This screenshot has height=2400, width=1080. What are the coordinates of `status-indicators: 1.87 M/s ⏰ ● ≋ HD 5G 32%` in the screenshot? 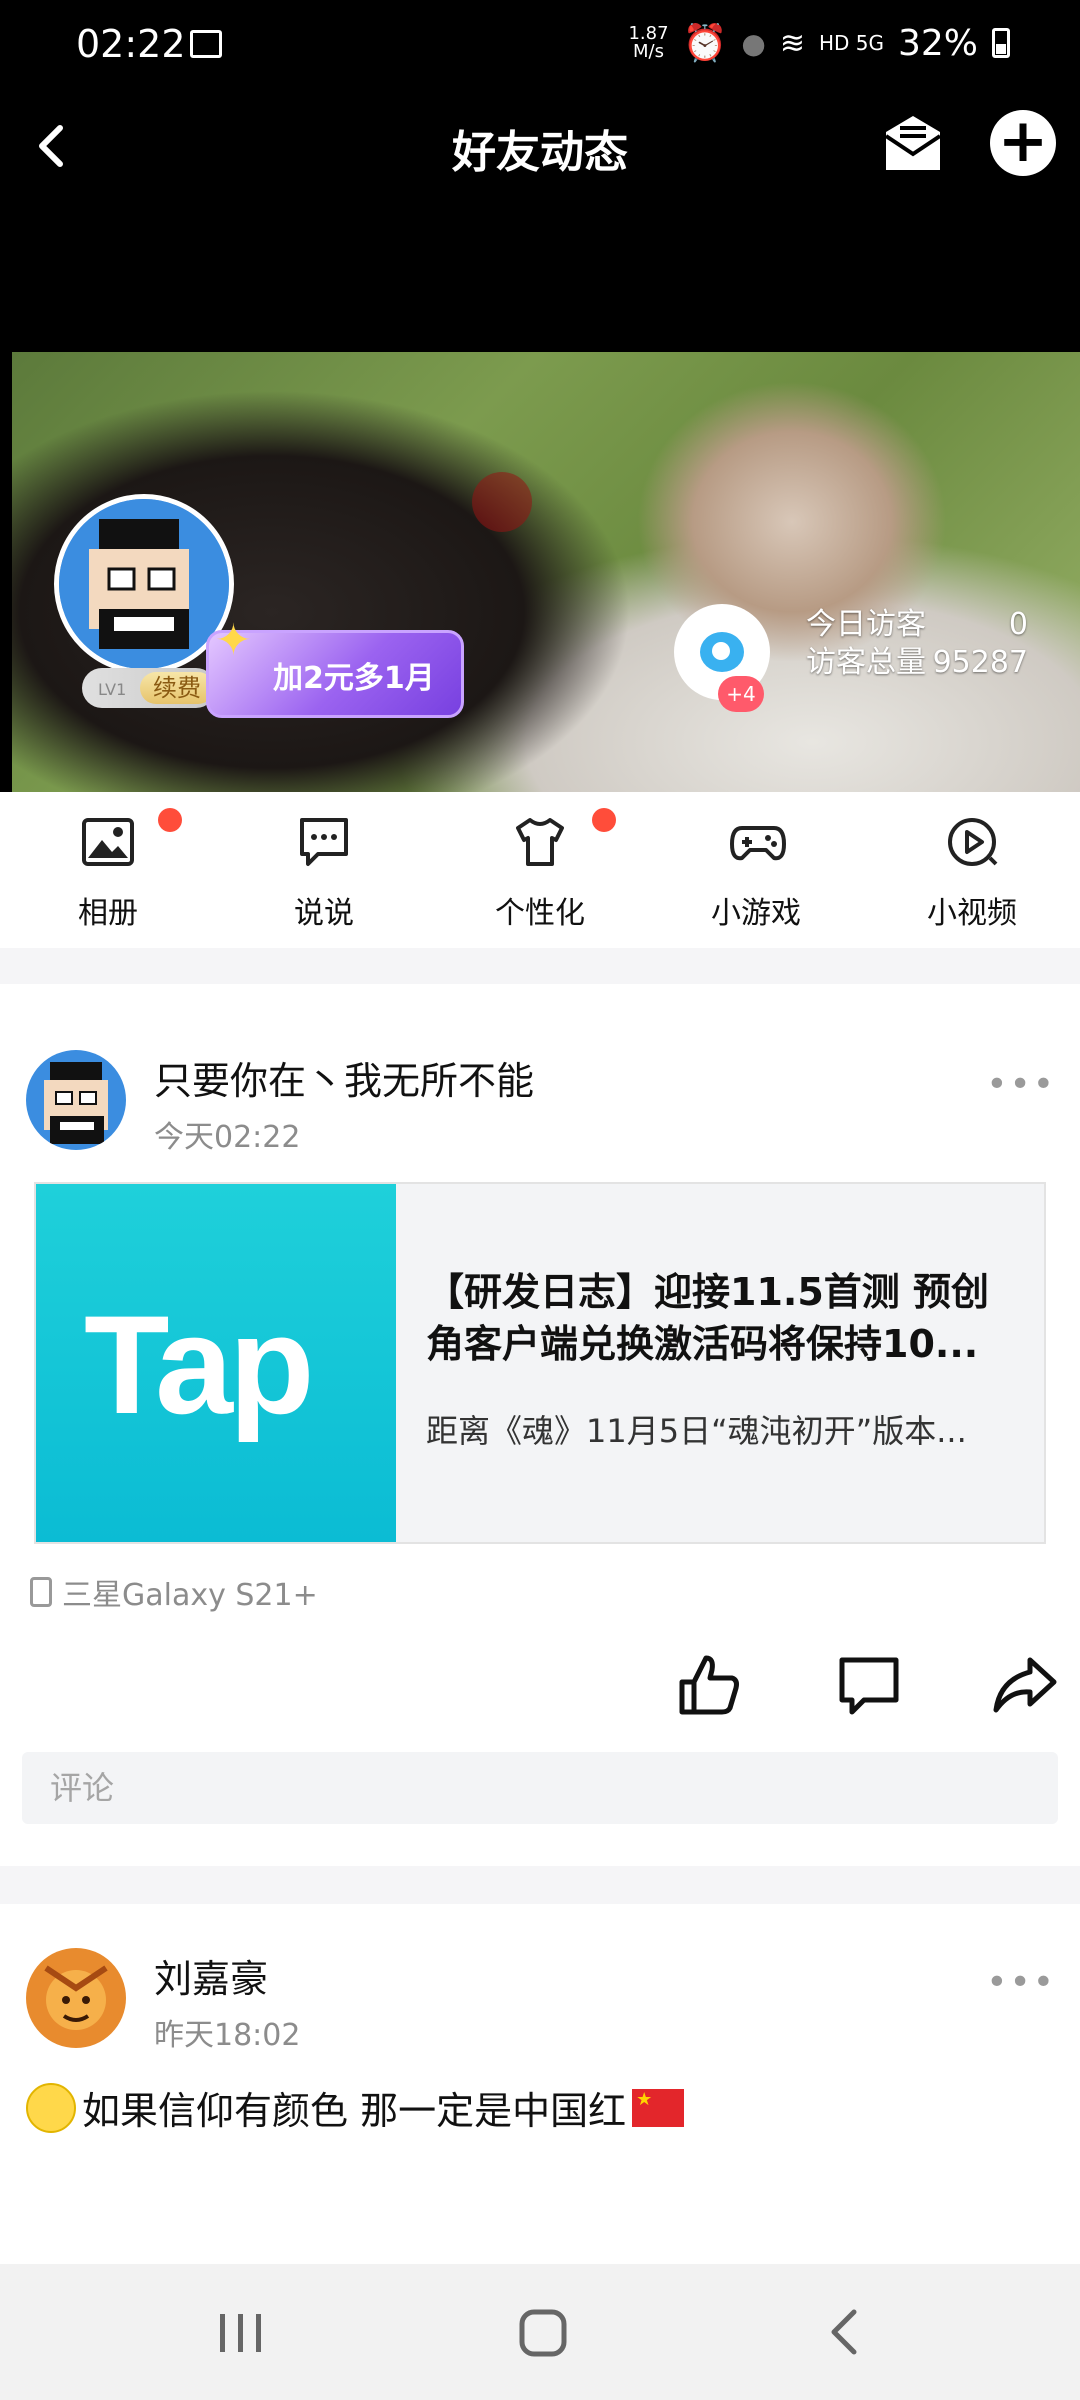 It's located at (819, 43).